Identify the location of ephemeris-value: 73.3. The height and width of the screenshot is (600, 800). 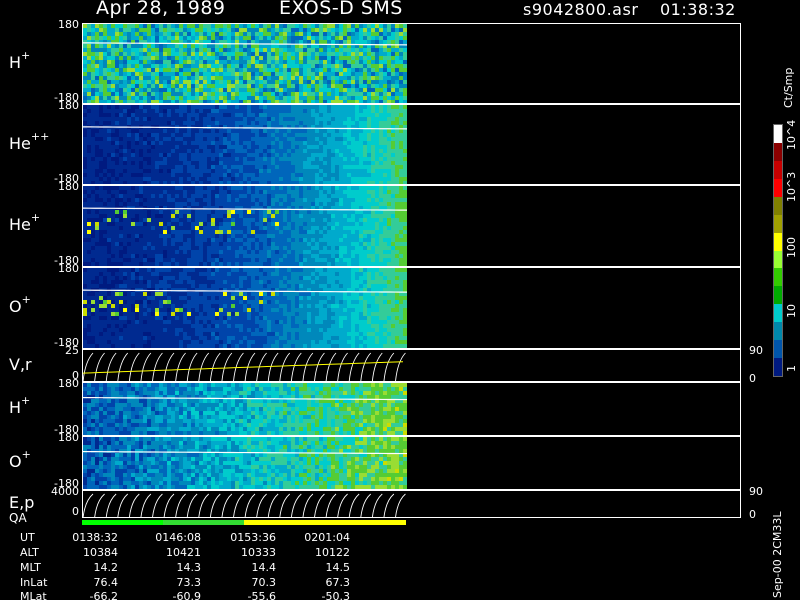
(189, 582).